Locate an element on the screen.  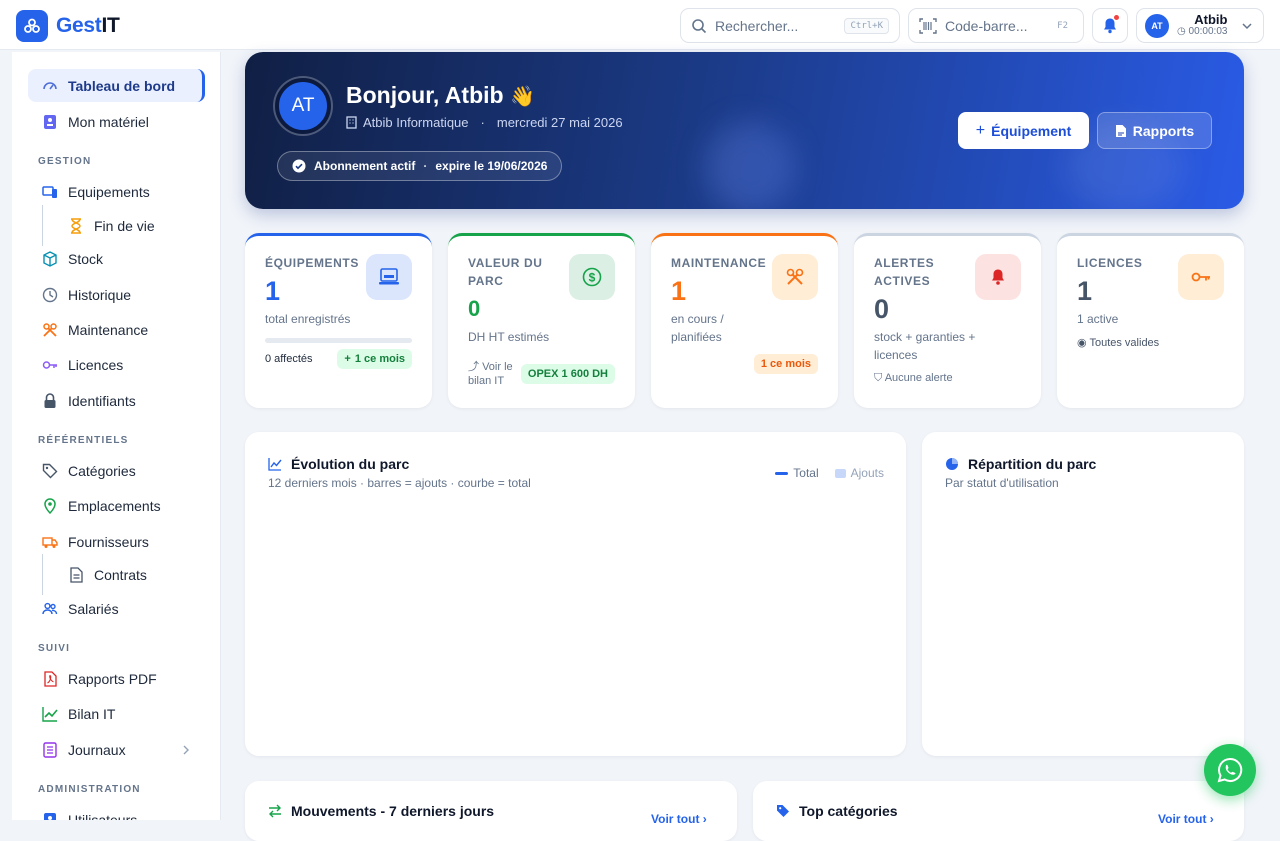
box-icon is located at coordinates (50, 258).